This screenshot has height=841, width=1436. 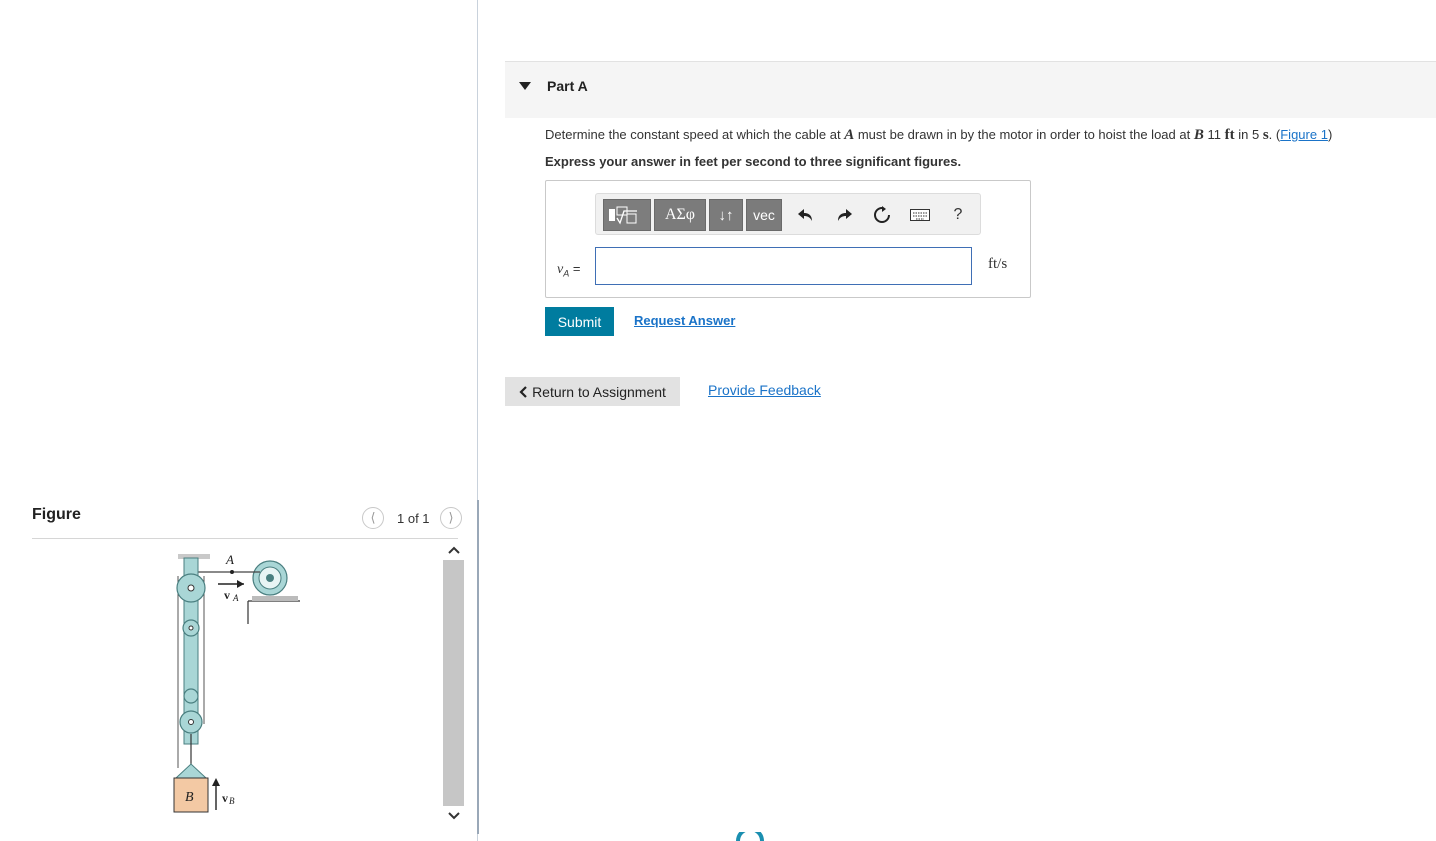 I want to click on load-sling, so click(x=191, y=771).